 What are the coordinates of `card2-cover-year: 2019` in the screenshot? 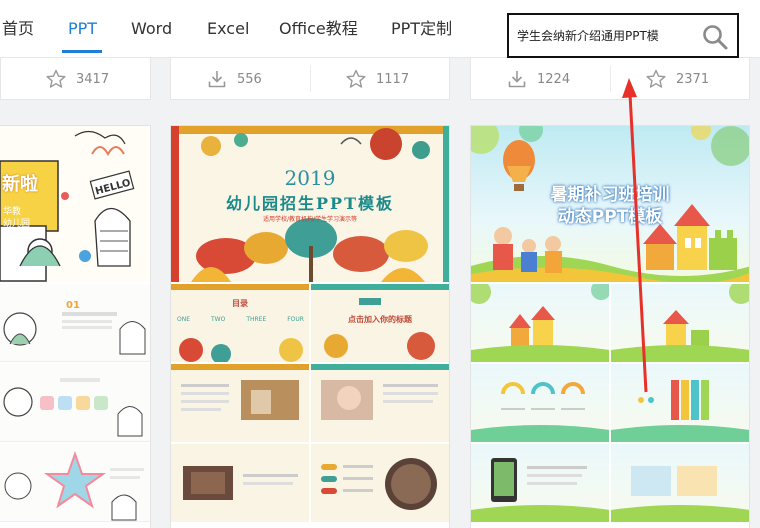 It's located at (310, 178).